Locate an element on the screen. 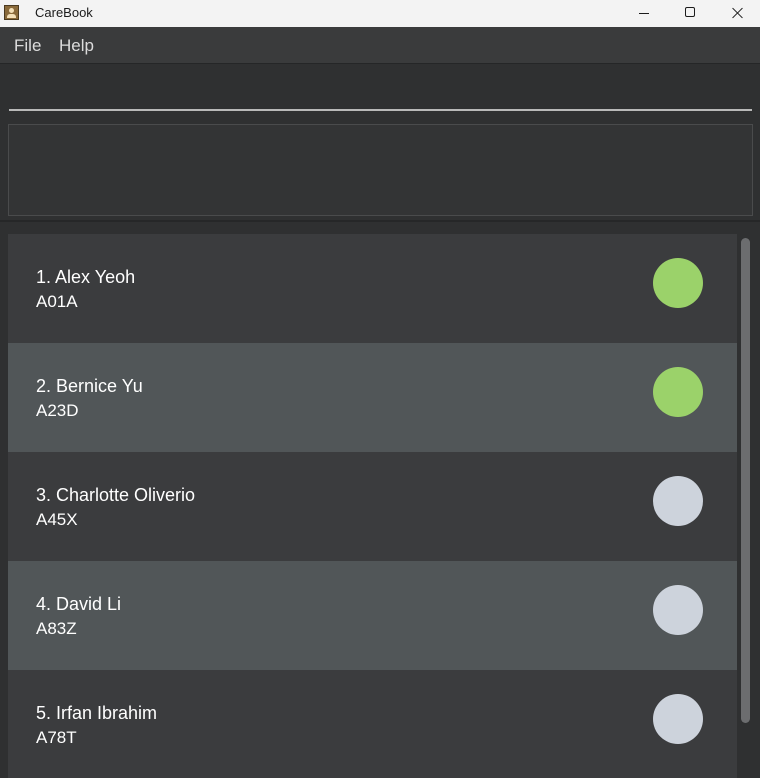 The height and width of the screenshot is (778, 760). person-name: 1. Alex Yeoh is located at coordinates (86, 277).